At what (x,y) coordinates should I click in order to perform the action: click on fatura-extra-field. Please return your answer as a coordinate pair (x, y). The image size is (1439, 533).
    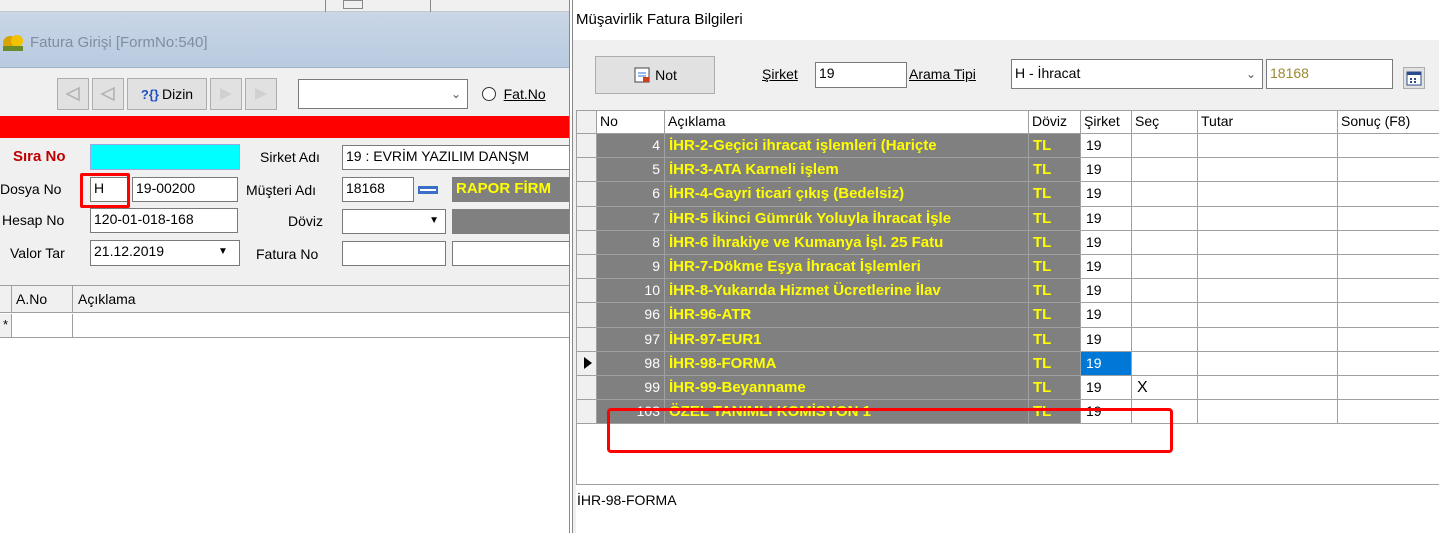
    Looking at the image, I should click on (511, 253).